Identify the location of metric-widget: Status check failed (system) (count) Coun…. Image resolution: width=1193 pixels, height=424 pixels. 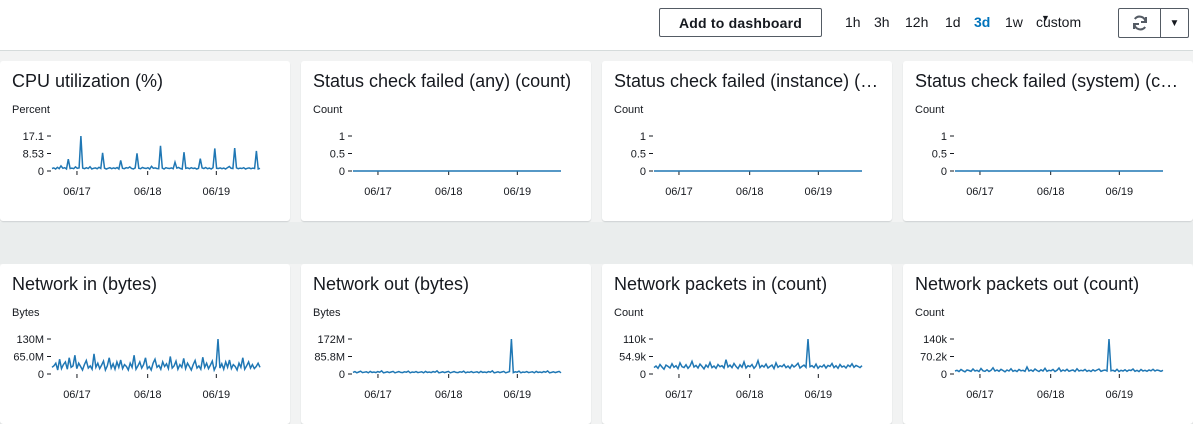
(1048, 141).